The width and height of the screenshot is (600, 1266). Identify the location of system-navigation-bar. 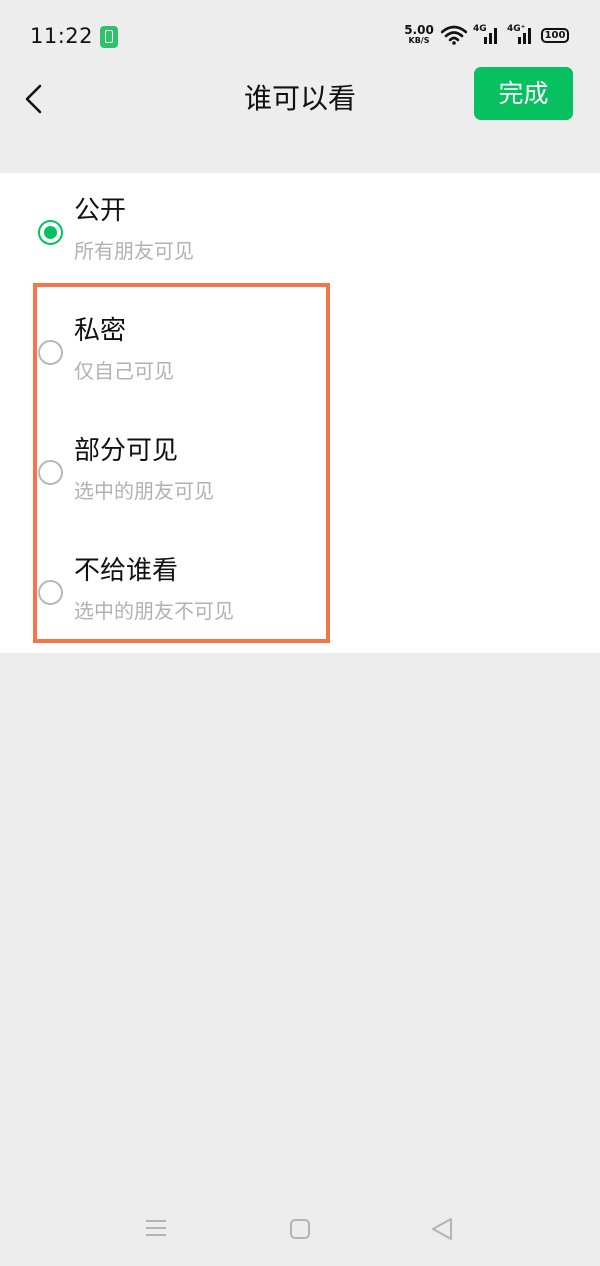
(300, 1231).